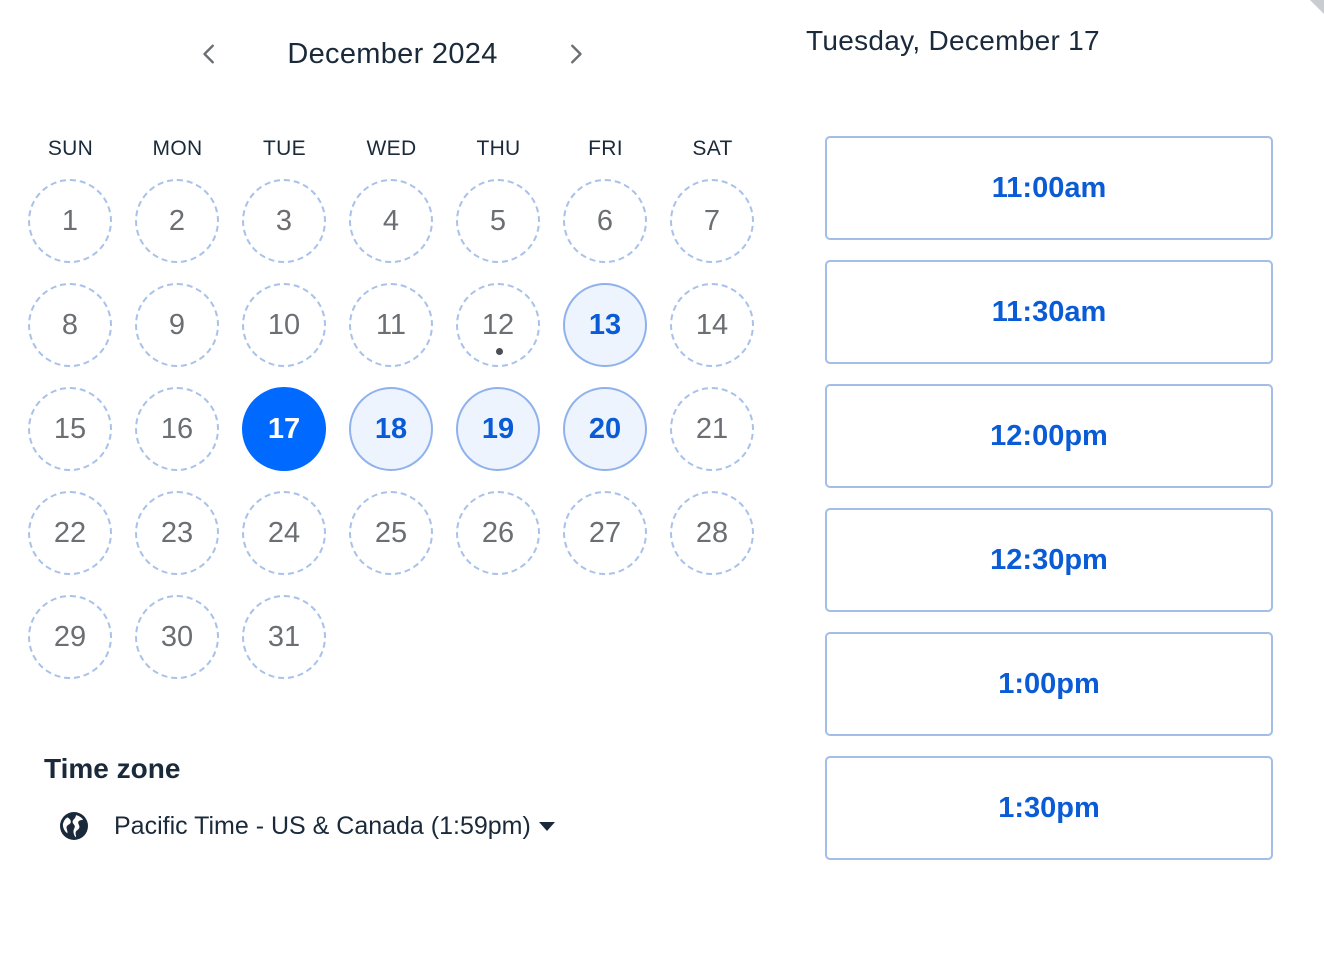 This screenshot has height=966, width=1324. Describe the element at coordinates (1317, 7) in the screenshot. I see `window-corner` at that location.